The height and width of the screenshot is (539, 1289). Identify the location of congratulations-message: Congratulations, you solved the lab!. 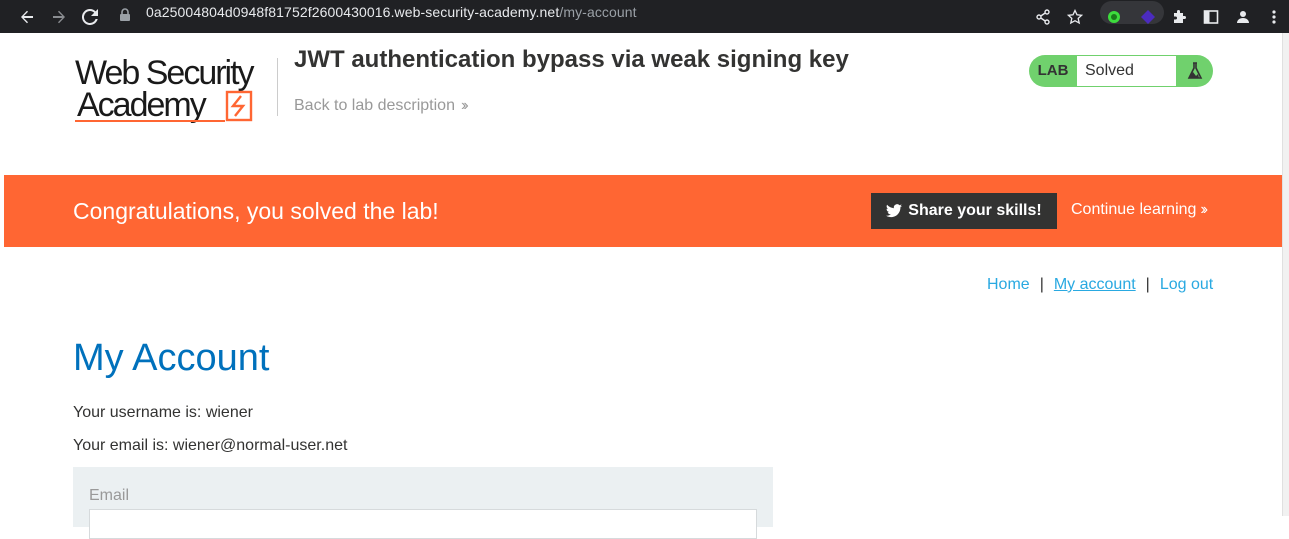
(256, 211).